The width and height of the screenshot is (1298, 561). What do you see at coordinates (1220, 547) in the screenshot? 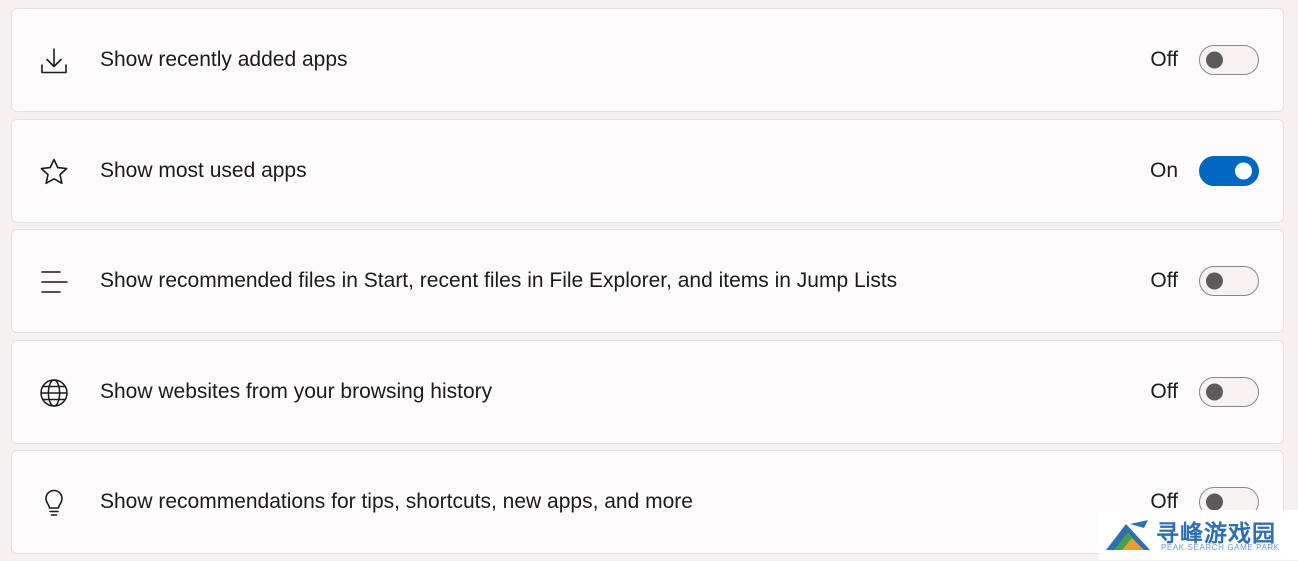
I see `watermark-subtitle: PEAK SEARCH GAME PARK` at bounding box center [1220, 547].